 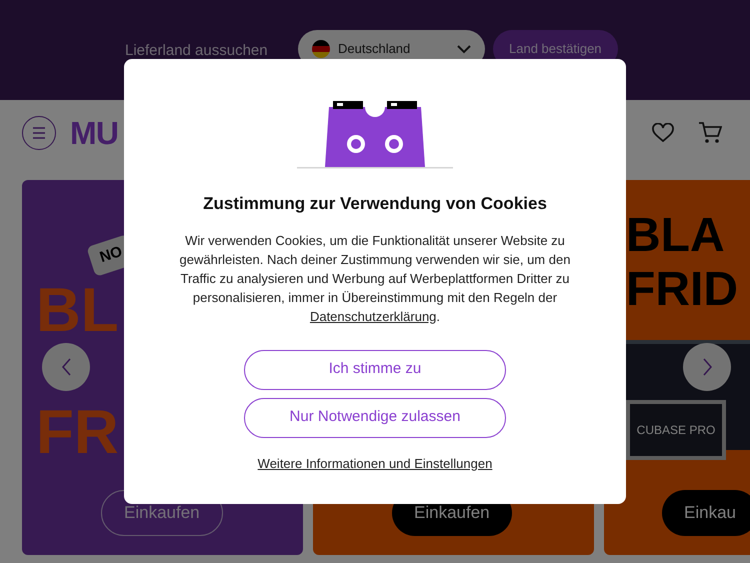 What do you see at coordinates (707, 367) in the screenshot?
I see `chevron-right-icon` at bounding box center [707, 367].